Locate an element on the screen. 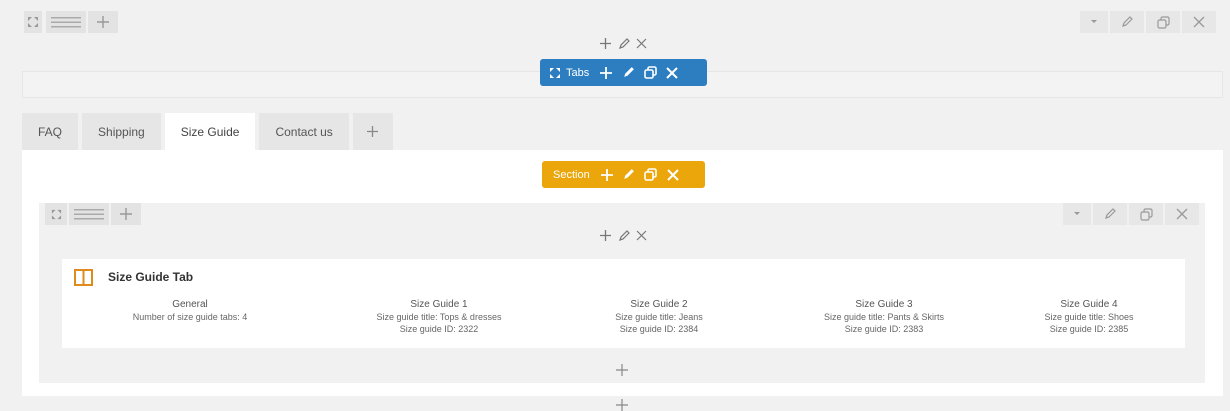 The width and height of the screenshot is (1230, 411). tab-size-guide: Size Guide is located at coordinates (210, 131).